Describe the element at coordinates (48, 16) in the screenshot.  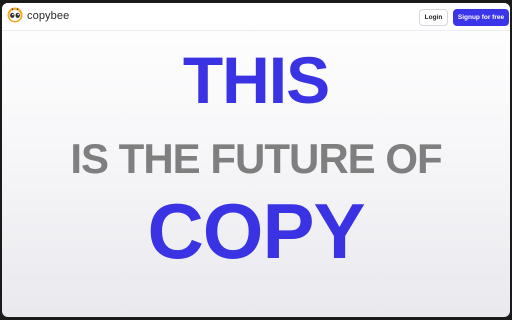
I see `brand-name: copybee` at that location.